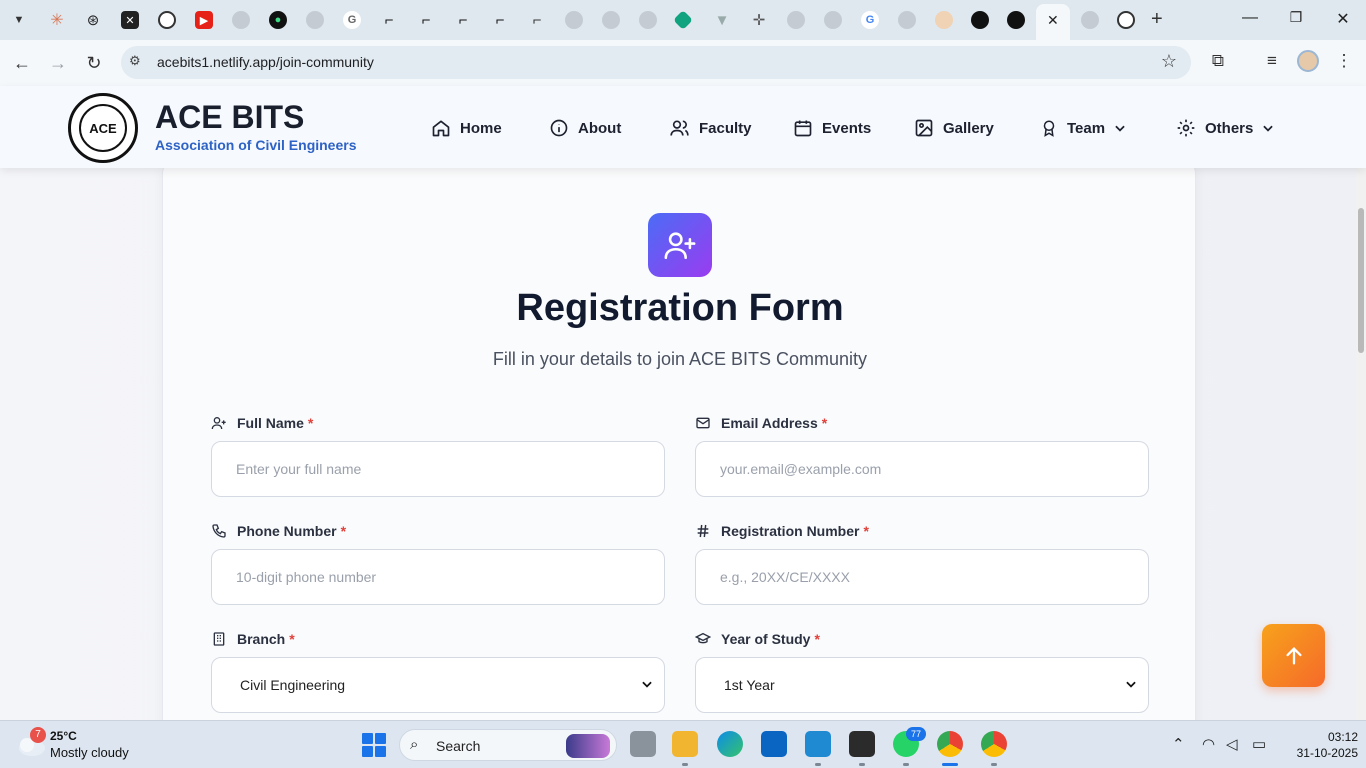 The width and height of the screenshot is (1366, 768). What do you see at coordinates (22, 63) in the screenshot?
I see `back-button: ←` at bounding box center [22, 63].